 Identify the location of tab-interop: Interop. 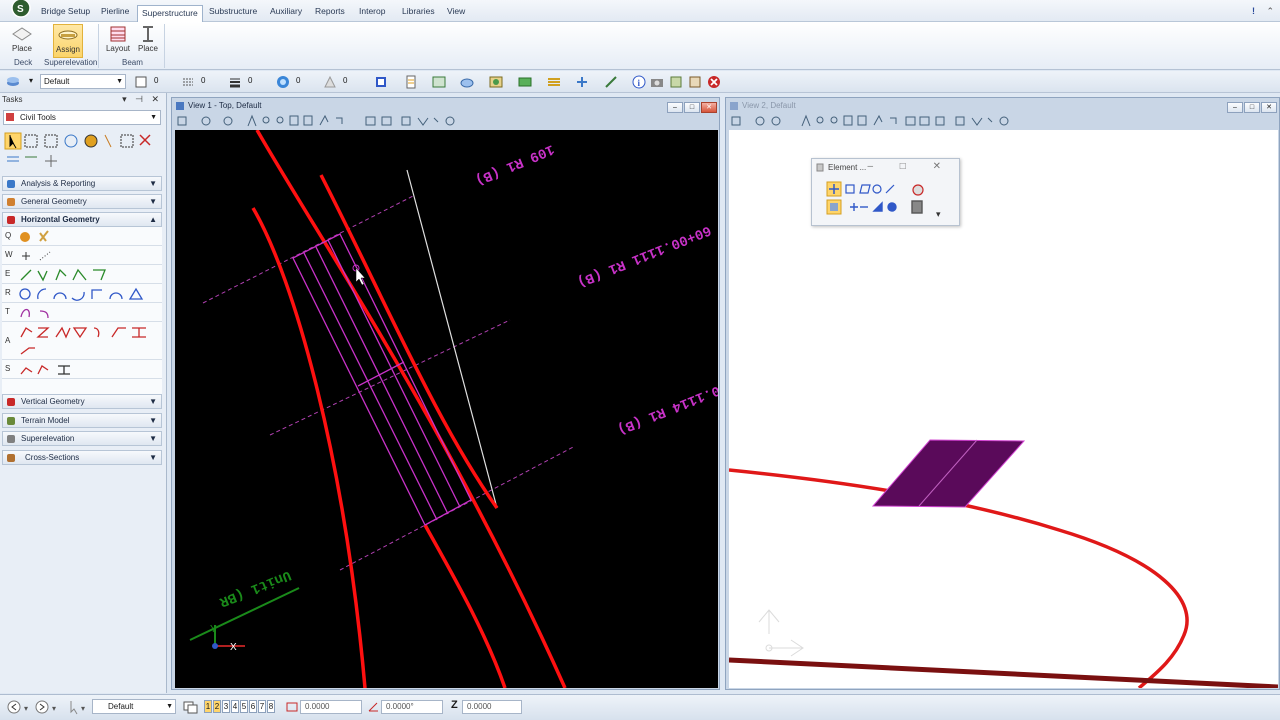
(372, 12).